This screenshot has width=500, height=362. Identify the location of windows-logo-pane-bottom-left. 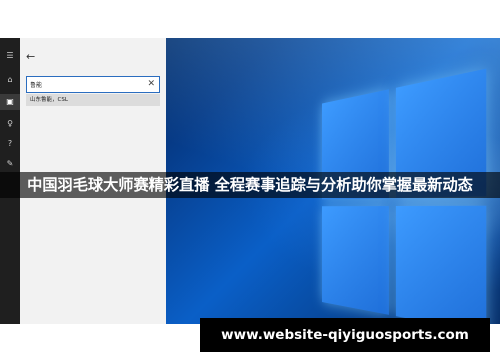
(355, 260).